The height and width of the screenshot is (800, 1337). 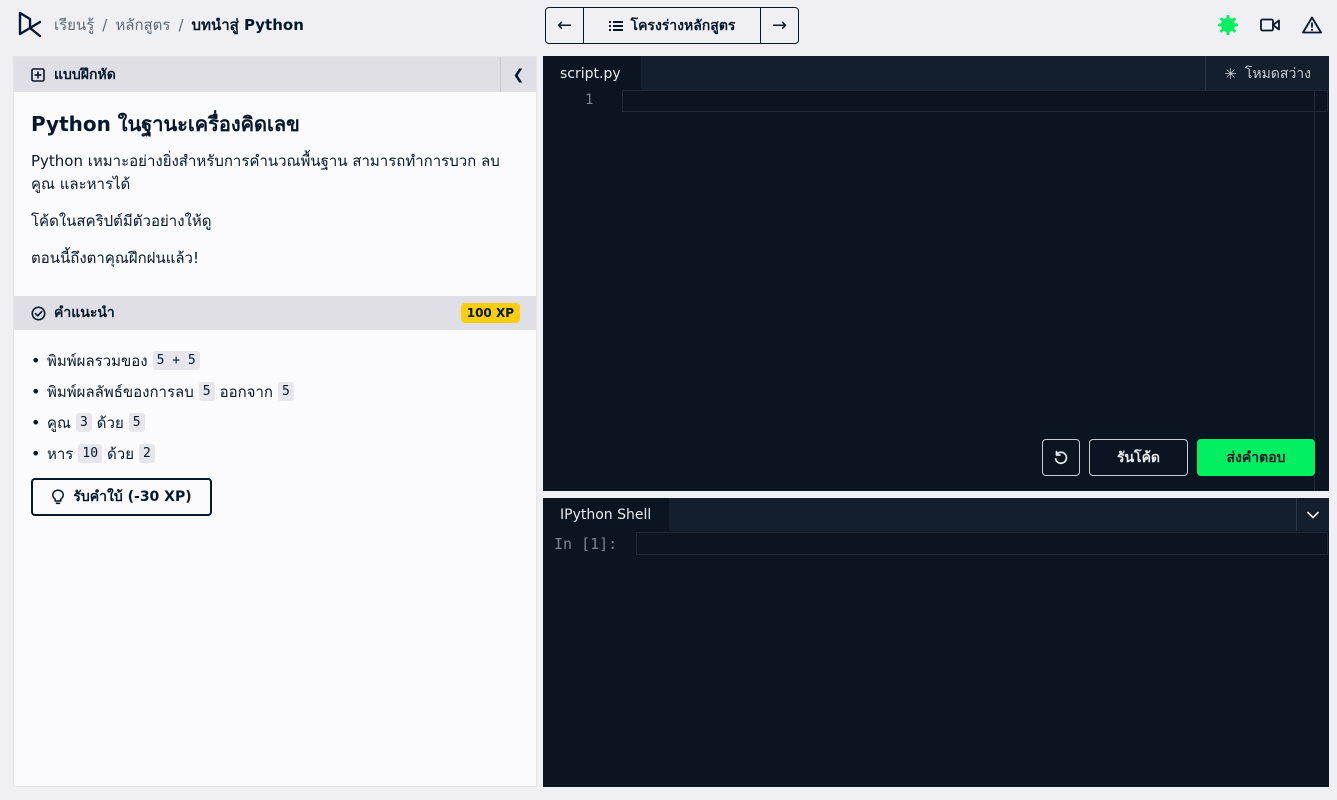 I want to click on chevron-down-icon, so click(x=1313, y=514).